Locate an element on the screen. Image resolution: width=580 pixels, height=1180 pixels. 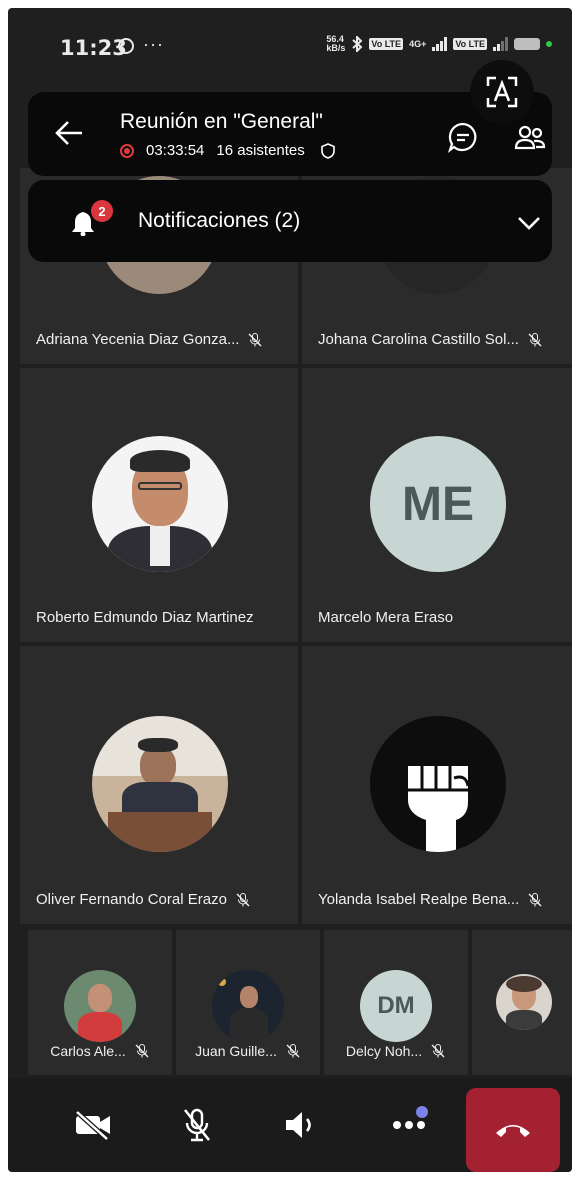
speaker-icon is located at coordinates (298, 1125).